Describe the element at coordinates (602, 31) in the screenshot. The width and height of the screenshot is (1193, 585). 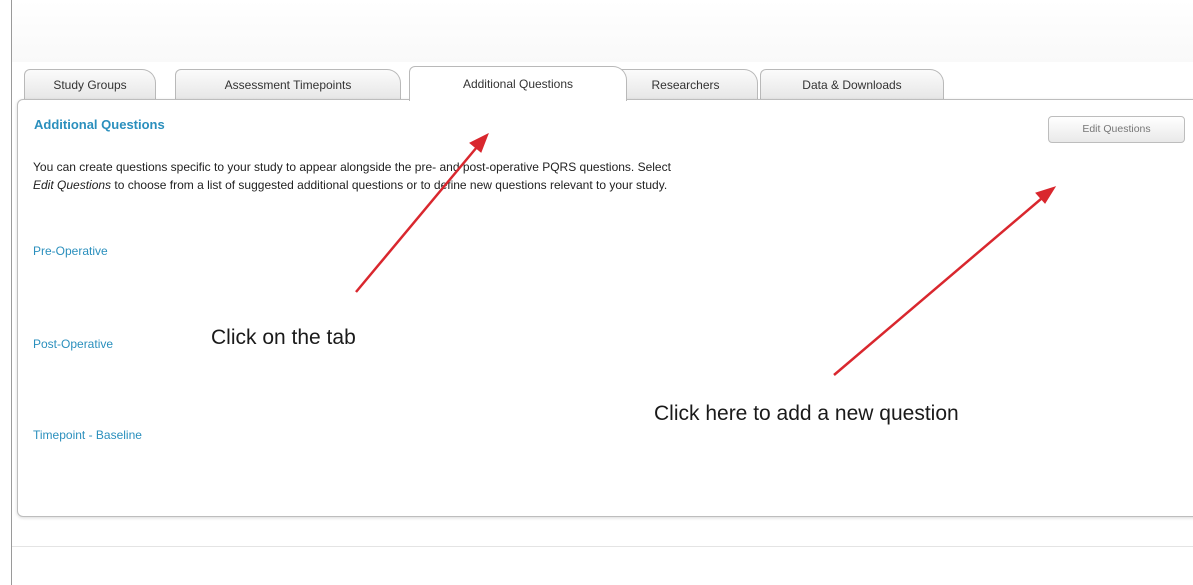
I see `top-band` at that location.